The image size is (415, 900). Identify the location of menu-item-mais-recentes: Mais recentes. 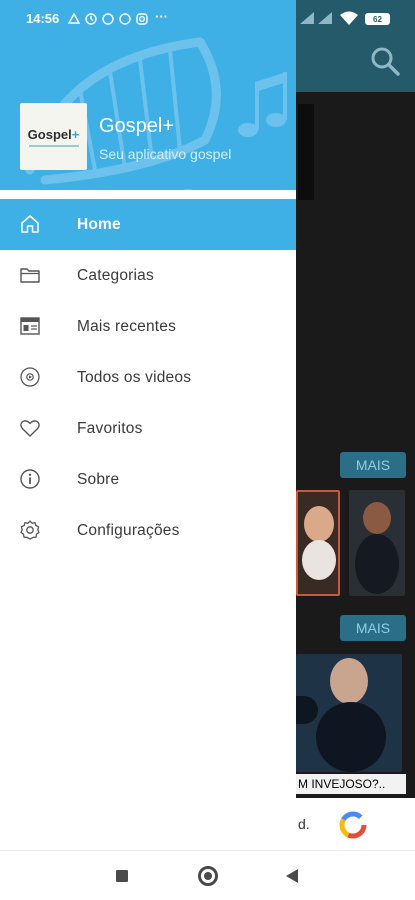
(148, 326).